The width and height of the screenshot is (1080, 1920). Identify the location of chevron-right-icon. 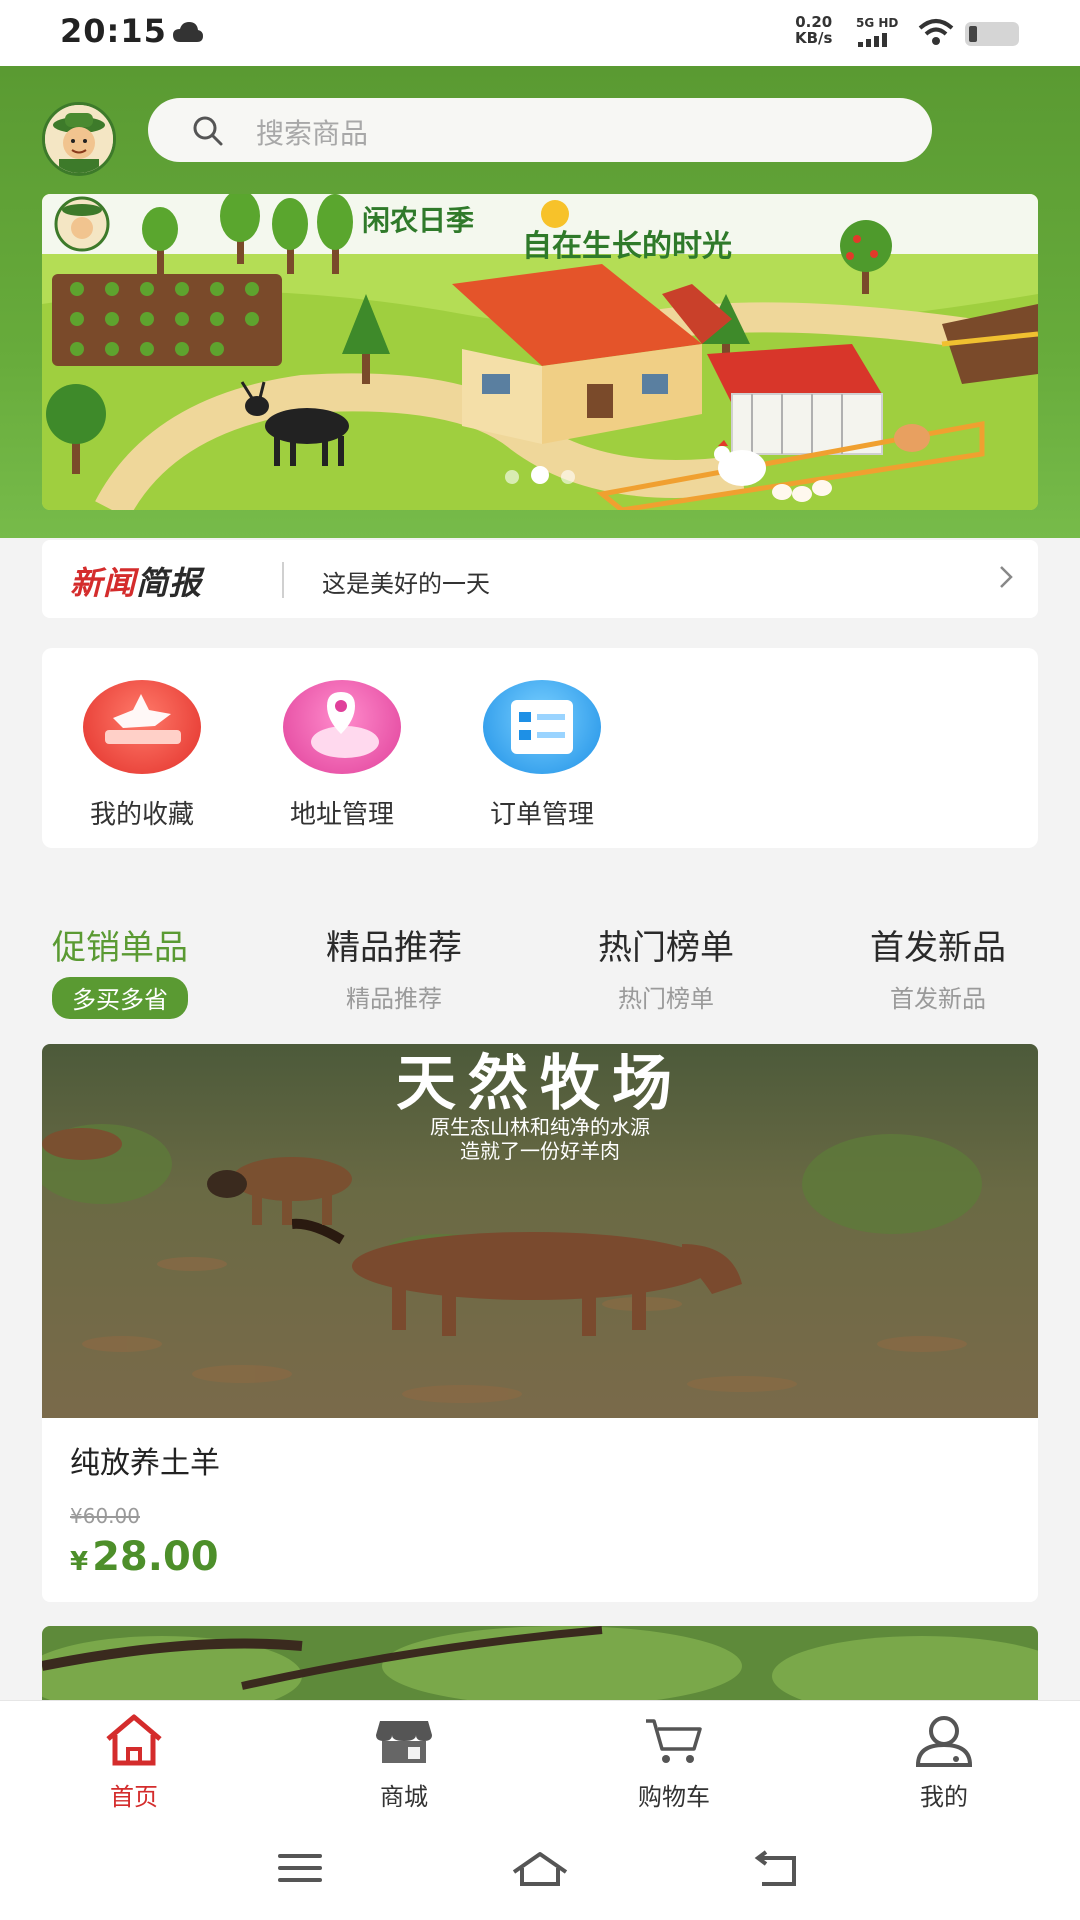
(1006, 579).